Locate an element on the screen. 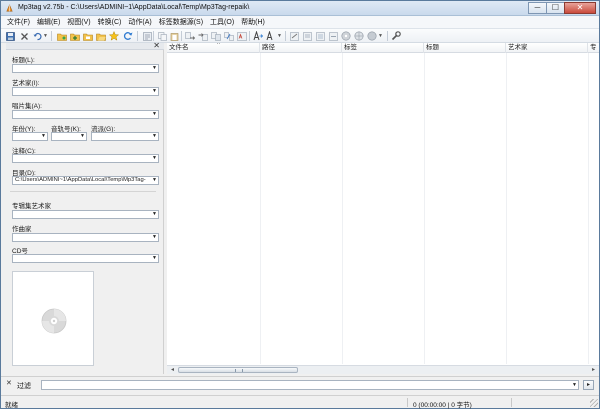 This screenshot has height=409, width=600. artist-field: ▼ is located at coordinates (85, 91).